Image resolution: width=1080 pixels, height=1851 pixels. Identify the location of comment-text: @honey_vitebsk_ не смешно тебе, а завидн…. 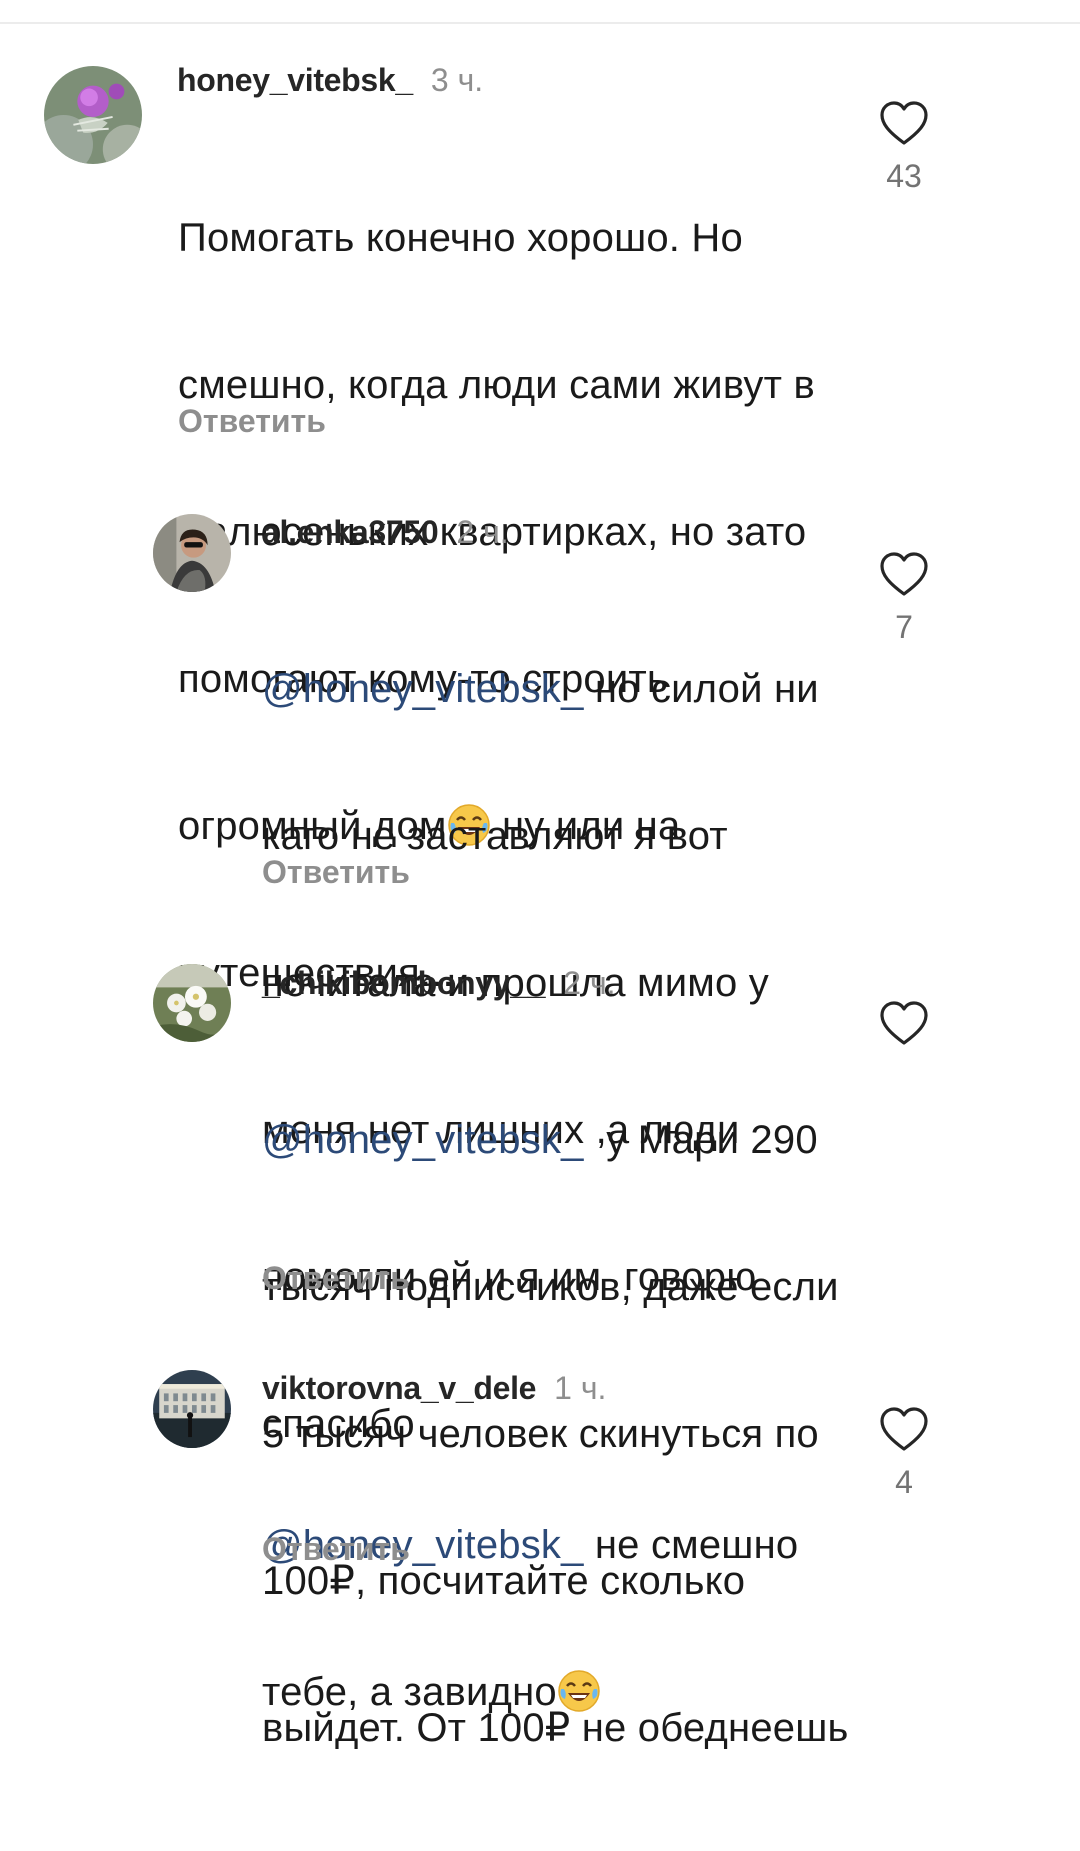
(557, 1619).